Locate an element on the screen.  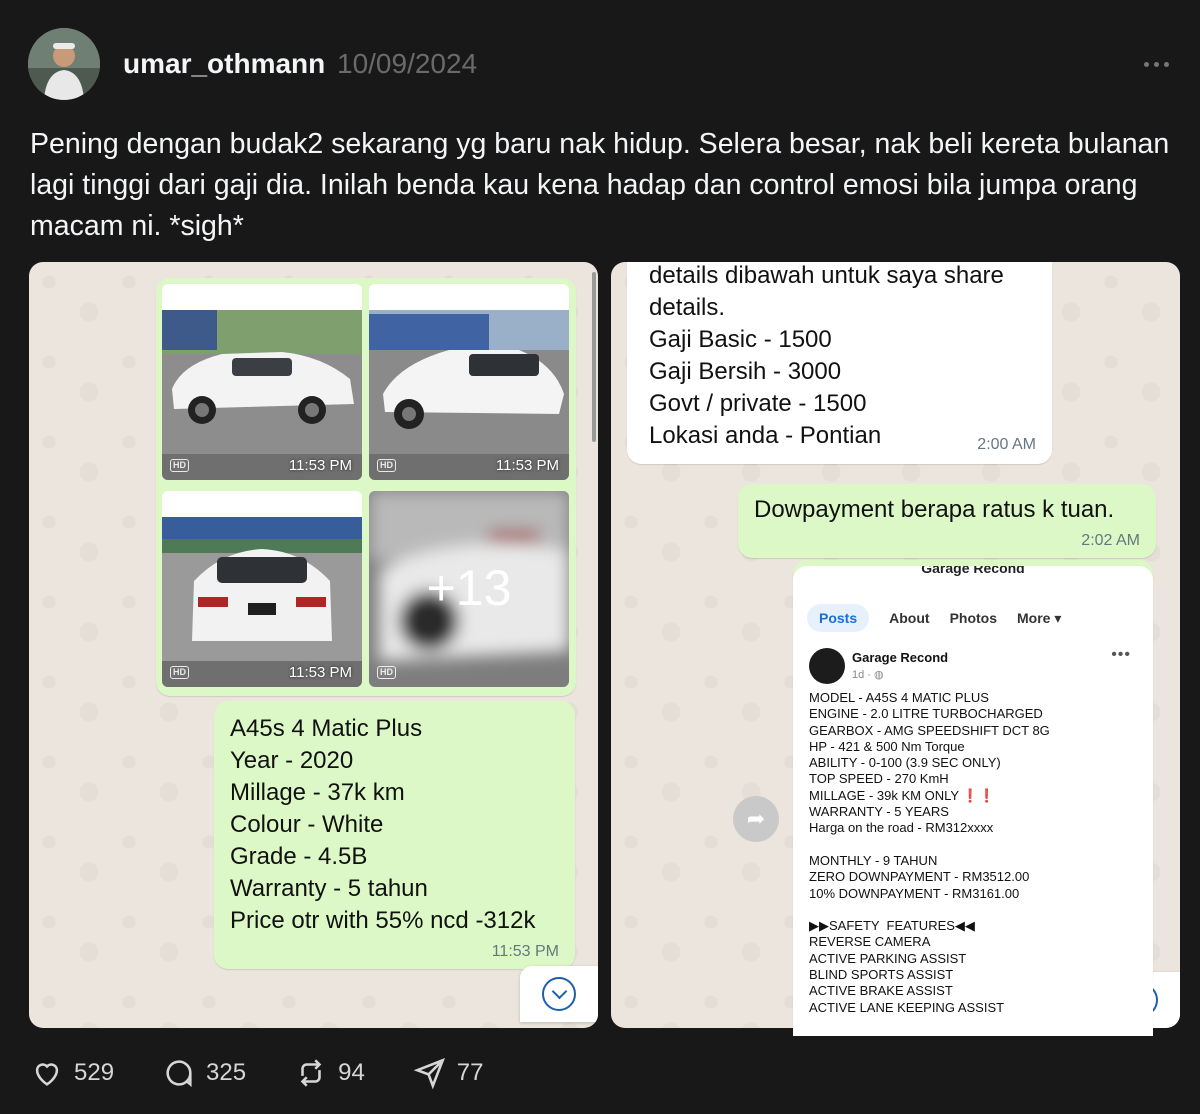
outgoing-message: Dowpayment berapa ratus k tuan. 2:02 AM is located at coordinates (947, 521).